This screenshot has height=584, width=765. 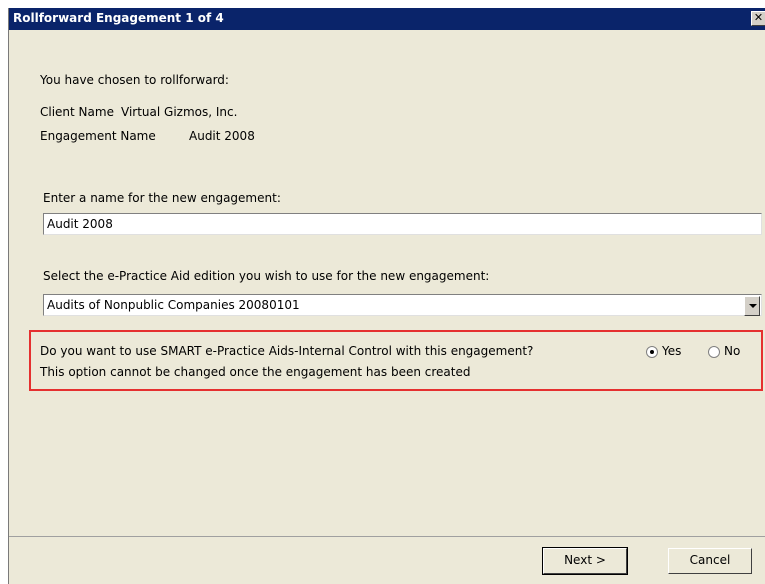 What do you see at coordinates (387, 536) in the screenshot?
I see `divider` at bounding box center [387, 536].